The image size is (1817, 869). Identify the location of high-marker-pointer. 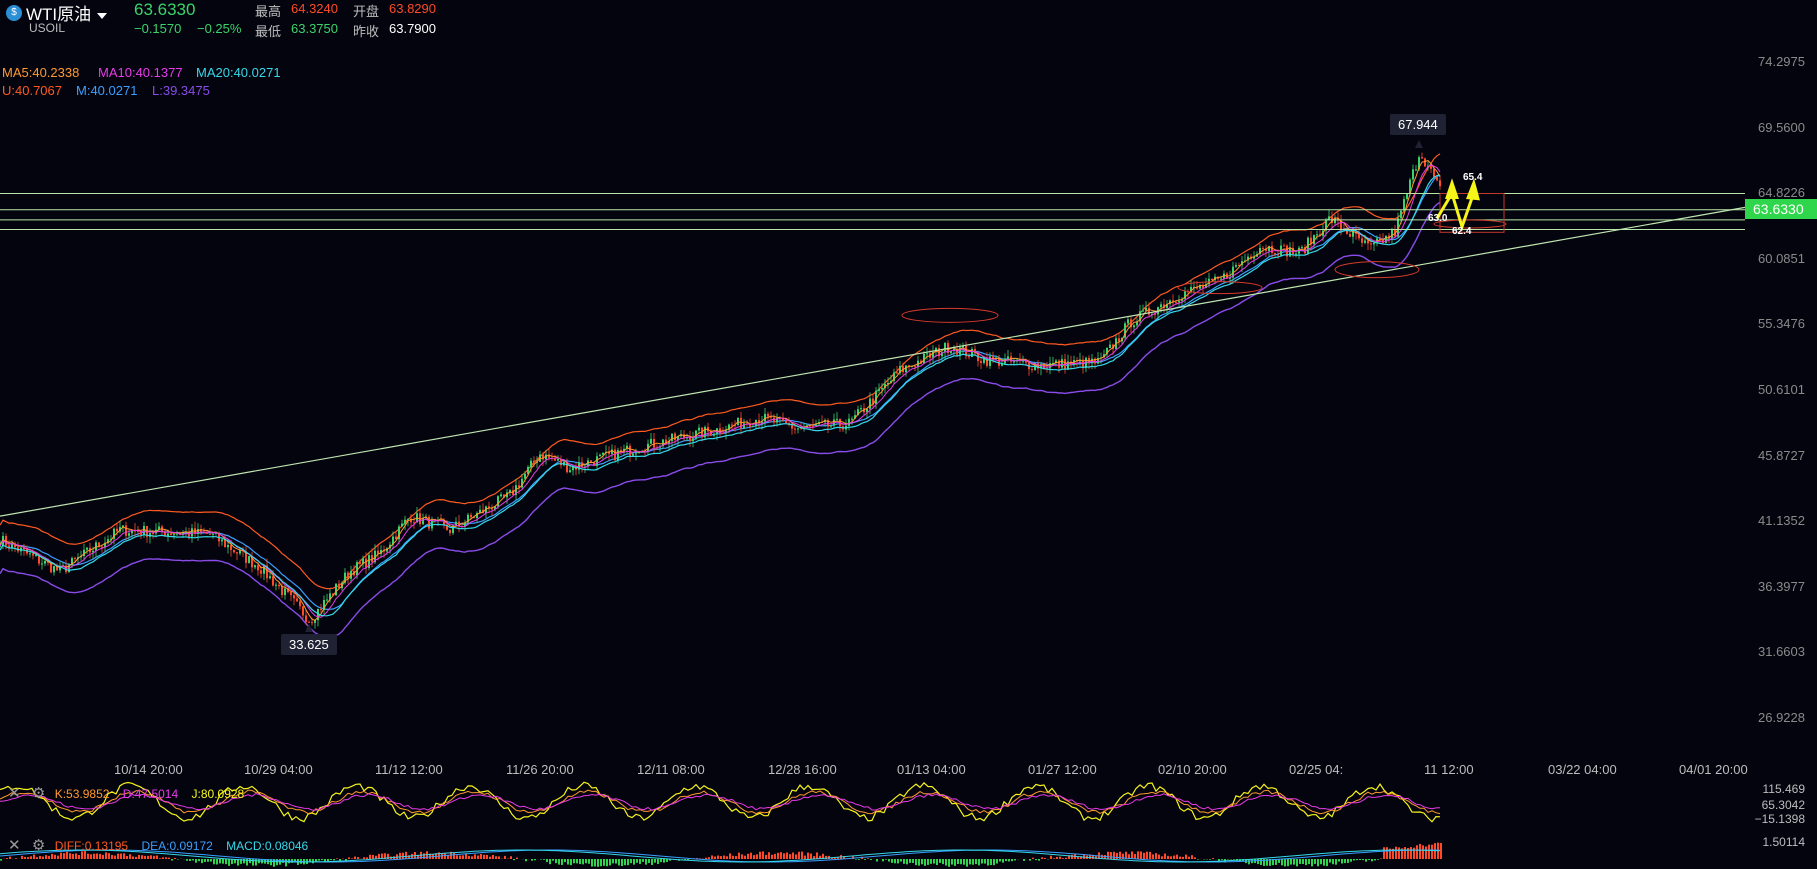
(1419, 144).